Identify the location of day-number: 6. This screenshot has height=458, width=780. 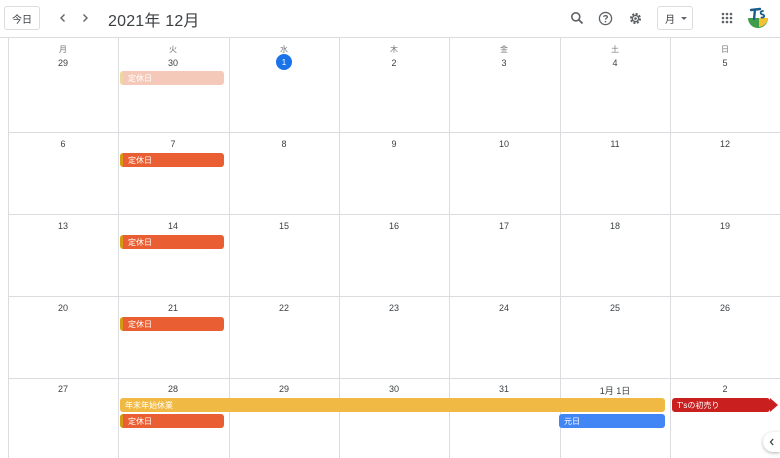
(63, 144).